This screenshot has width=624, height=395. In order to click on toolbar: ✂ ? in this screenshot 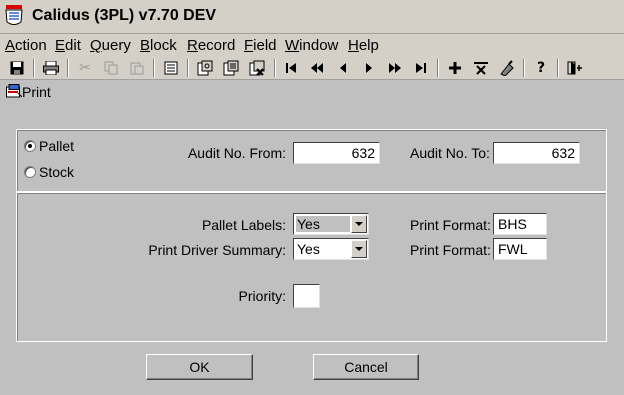, I will do `click(312, 68)`.